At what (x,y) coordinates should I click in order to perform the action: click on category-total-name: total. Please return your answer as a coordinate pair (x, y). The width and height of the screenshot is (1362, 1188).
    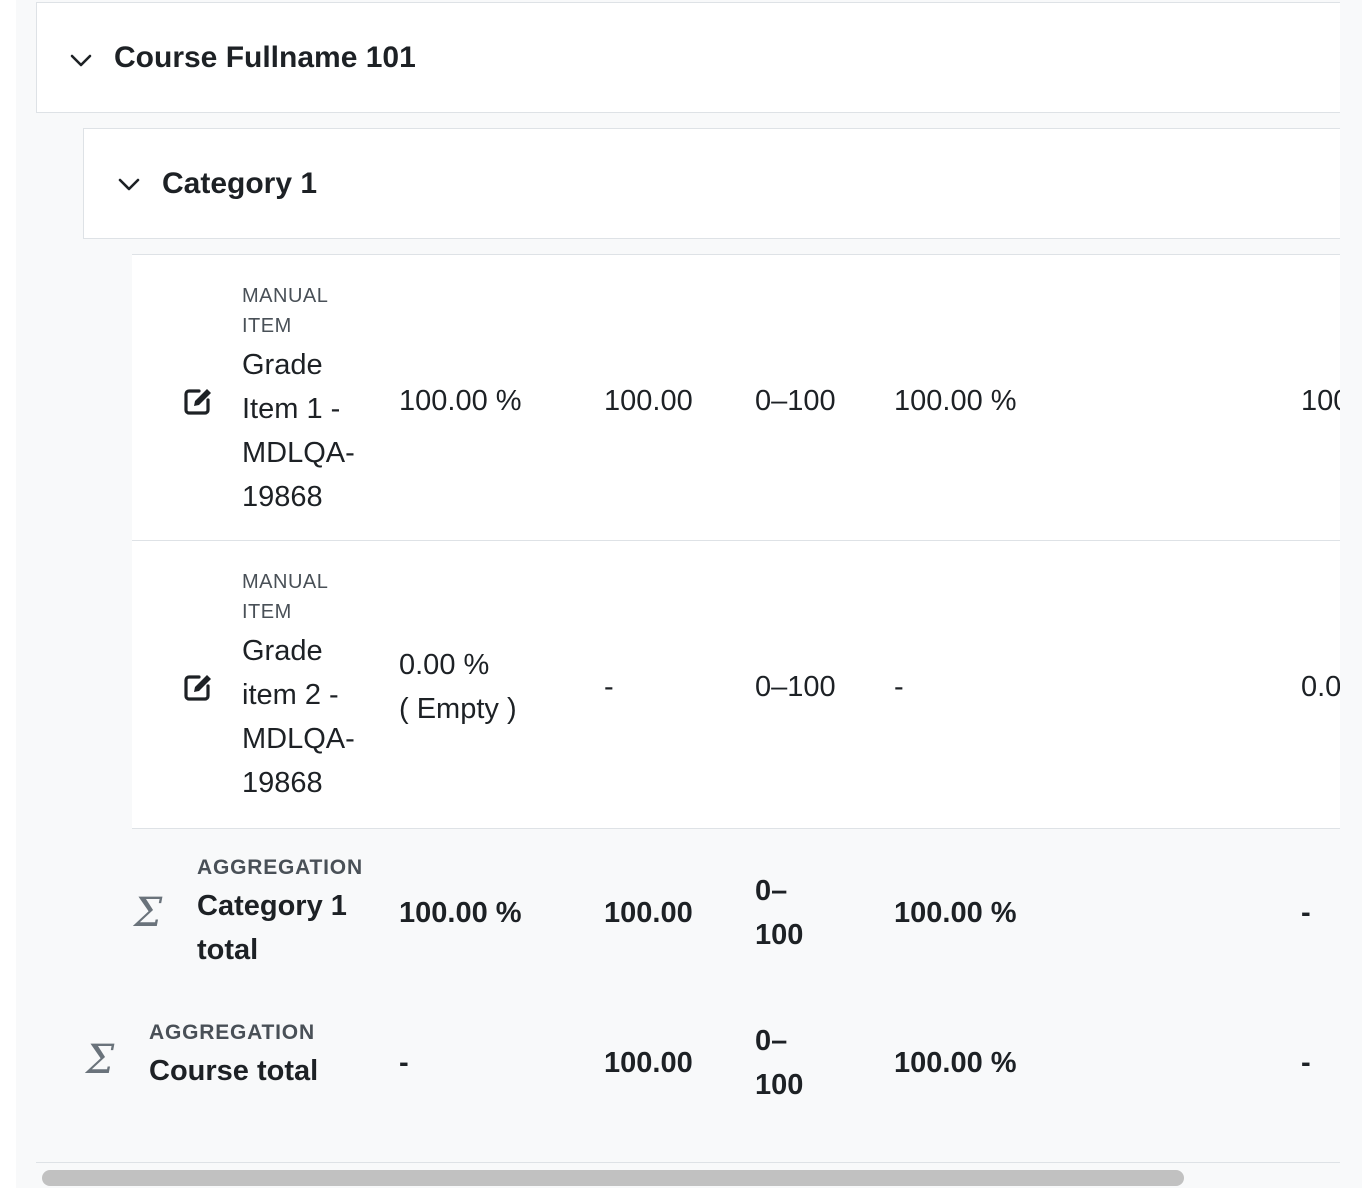
    Looking at the image, I should click on (228, 950).